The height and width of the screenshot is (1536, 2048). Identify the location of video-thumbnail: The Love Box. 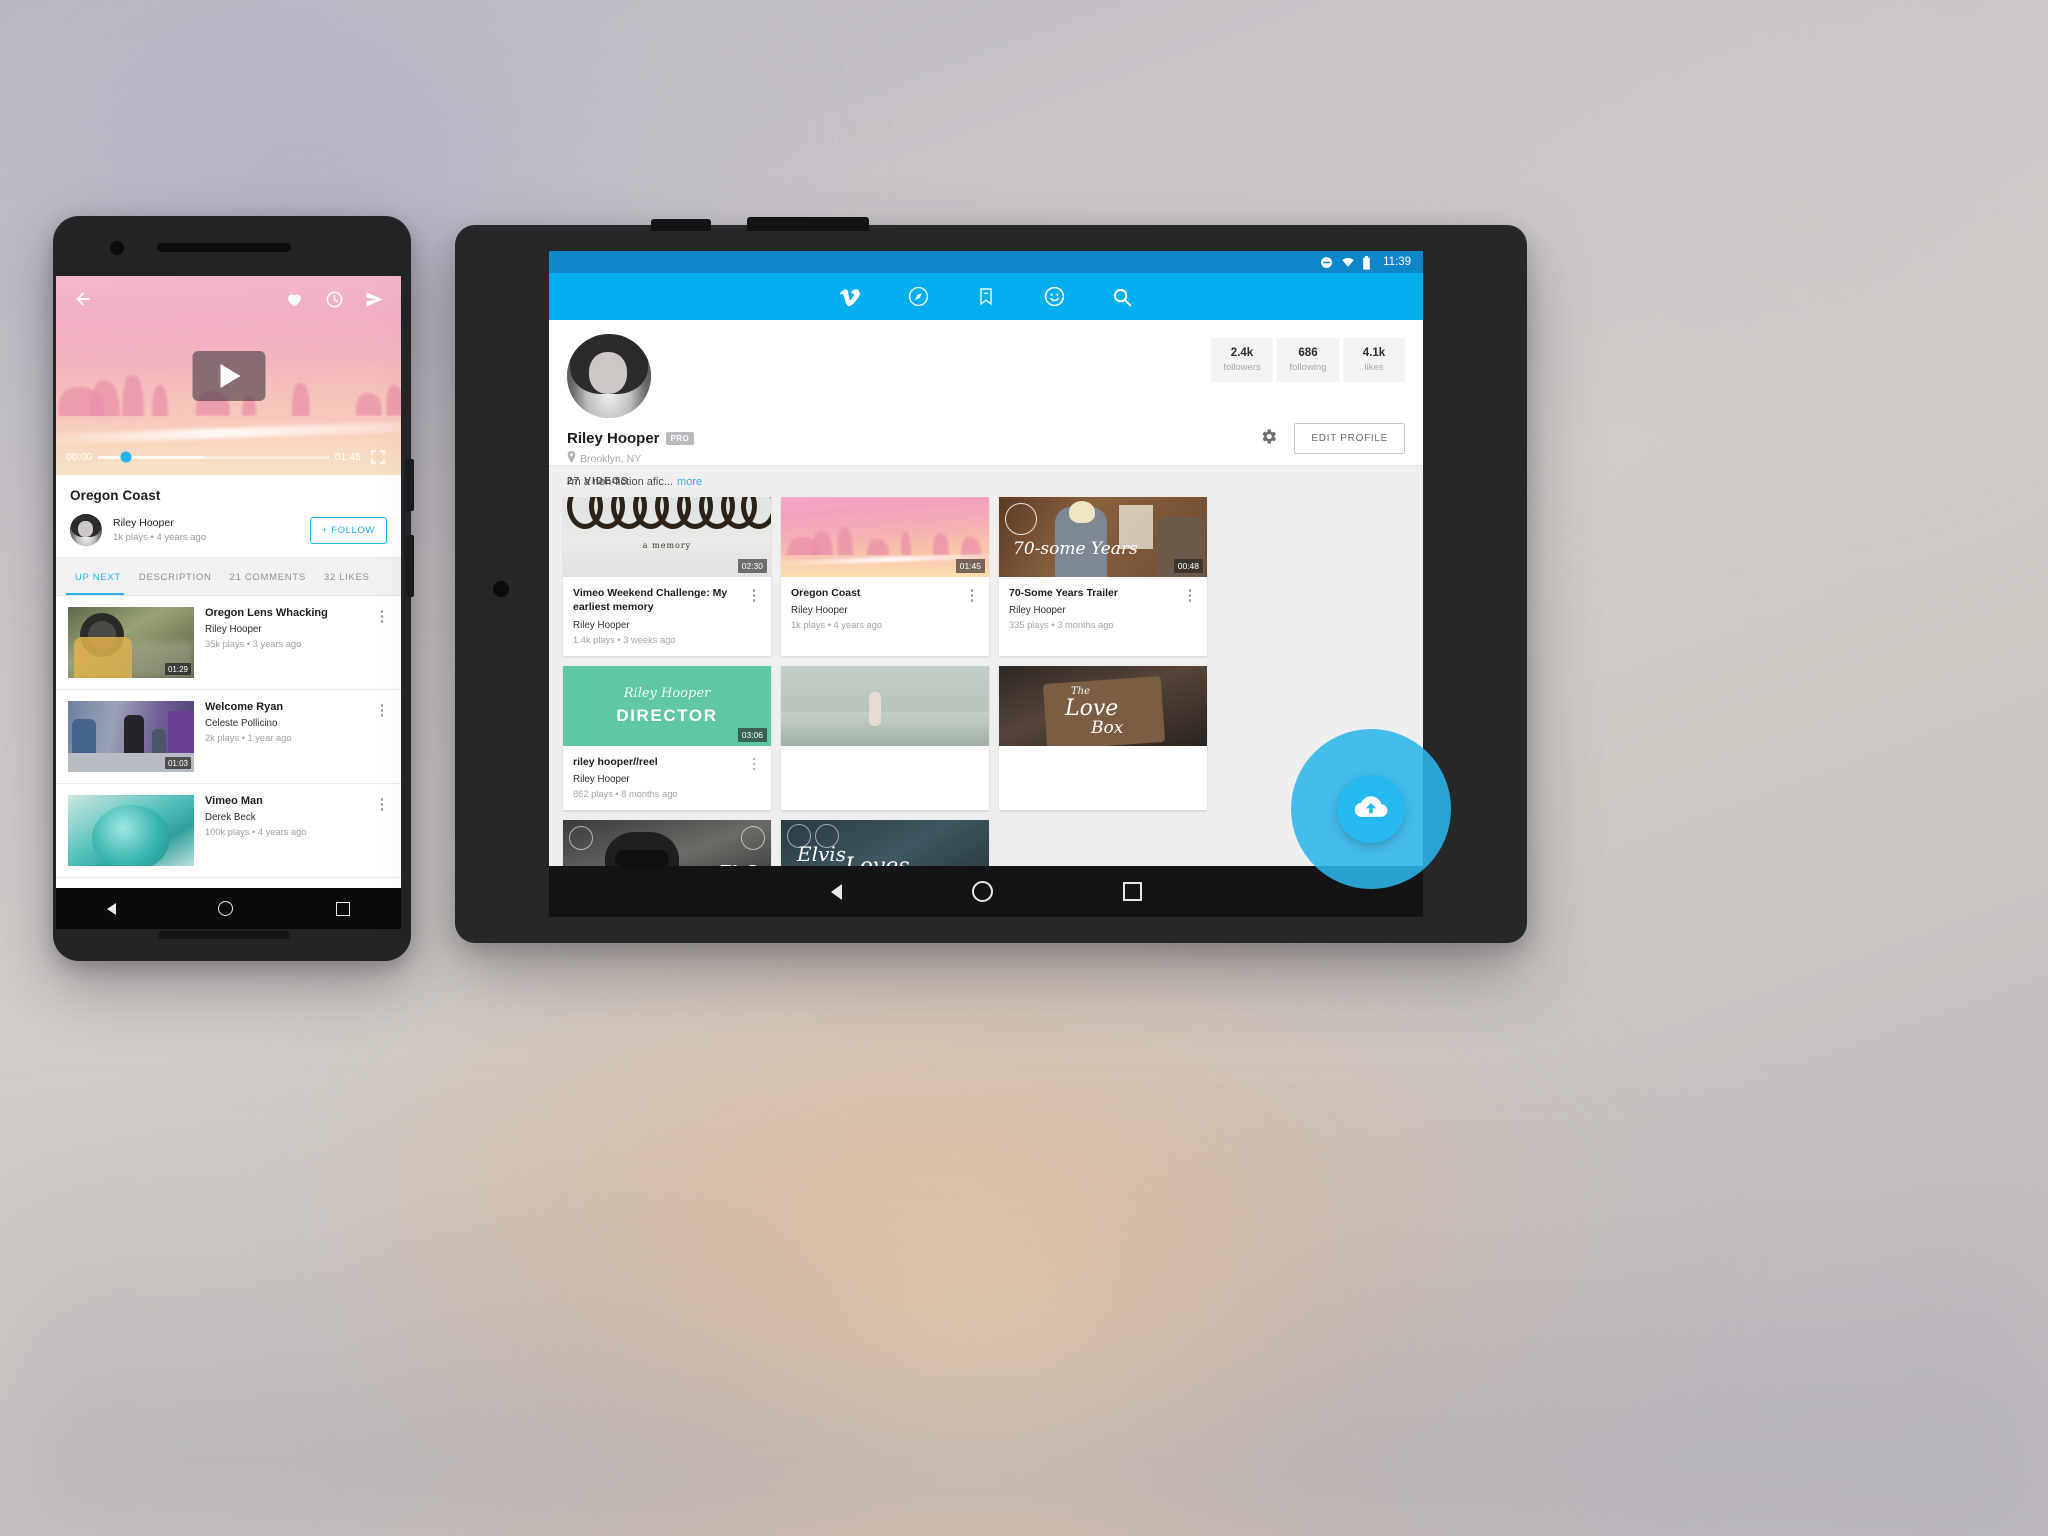
(1103, 705).